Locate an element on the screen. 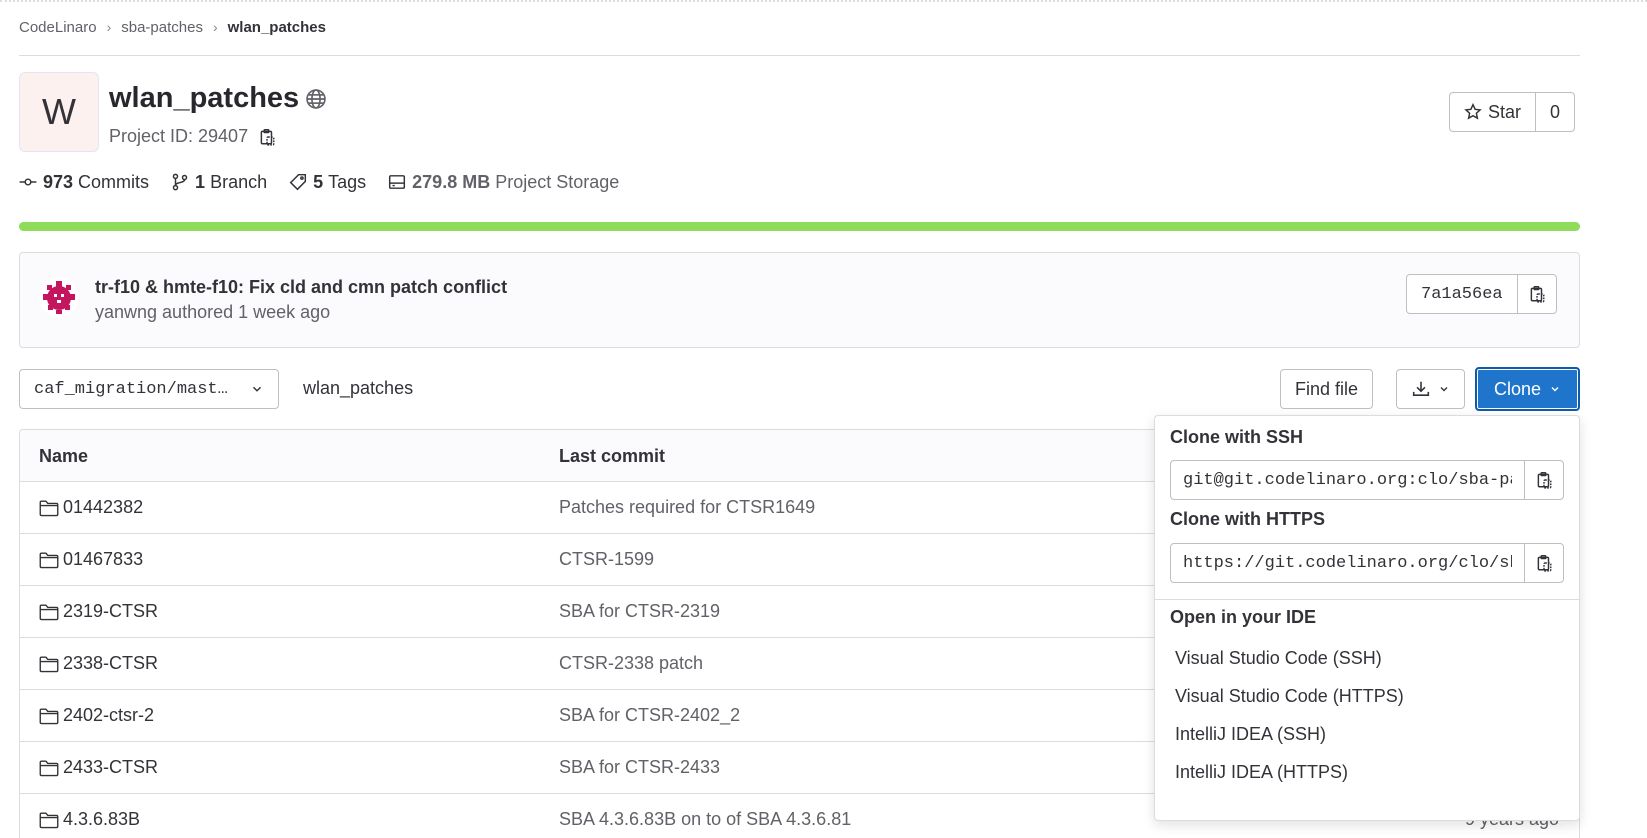 The image size is (1647, 838). file-name-link: 01442382 is located at coordinates (91, 507).